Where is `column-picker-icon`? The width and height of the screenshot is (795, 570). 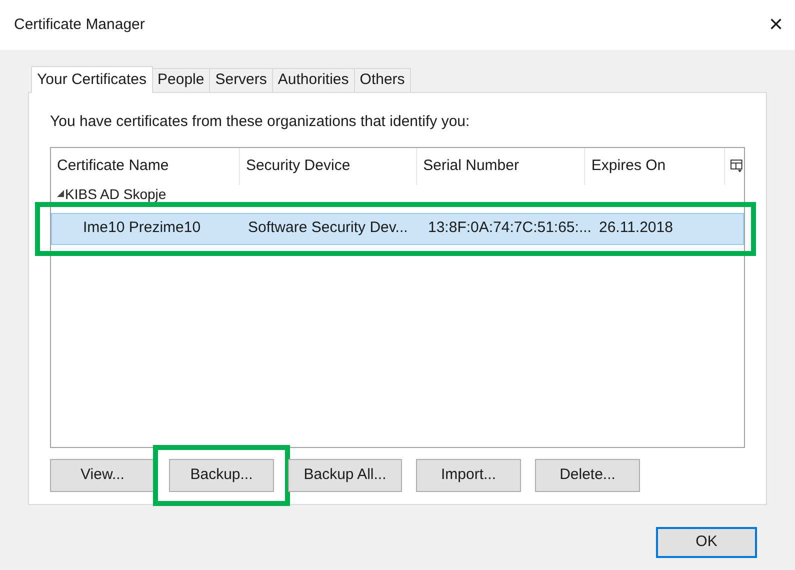
column-picker-icon is located at coordinates (737, 166).